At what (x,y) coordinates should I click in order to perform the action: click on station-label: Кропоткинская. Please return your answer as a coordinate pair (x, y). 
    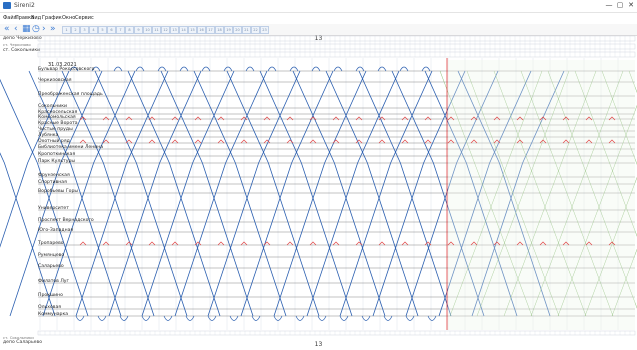
    Looking at the image, I should click on (57, 154).